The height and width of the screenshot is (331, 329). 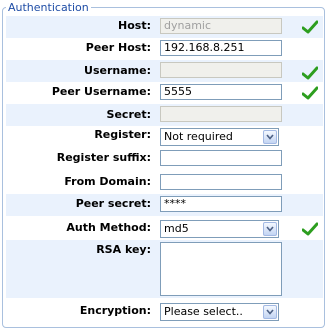 What do you see at coordinates (103, 157) in the screenshot?
I see `register-suffix-label: Register suffix:` at bounding box center [103, 157].